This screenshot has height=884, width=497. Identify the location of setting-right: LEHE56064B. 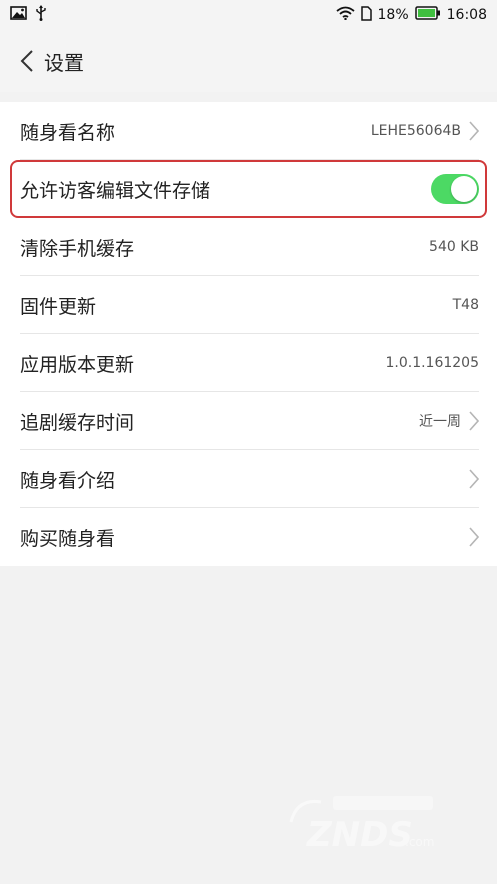
(425, 131).